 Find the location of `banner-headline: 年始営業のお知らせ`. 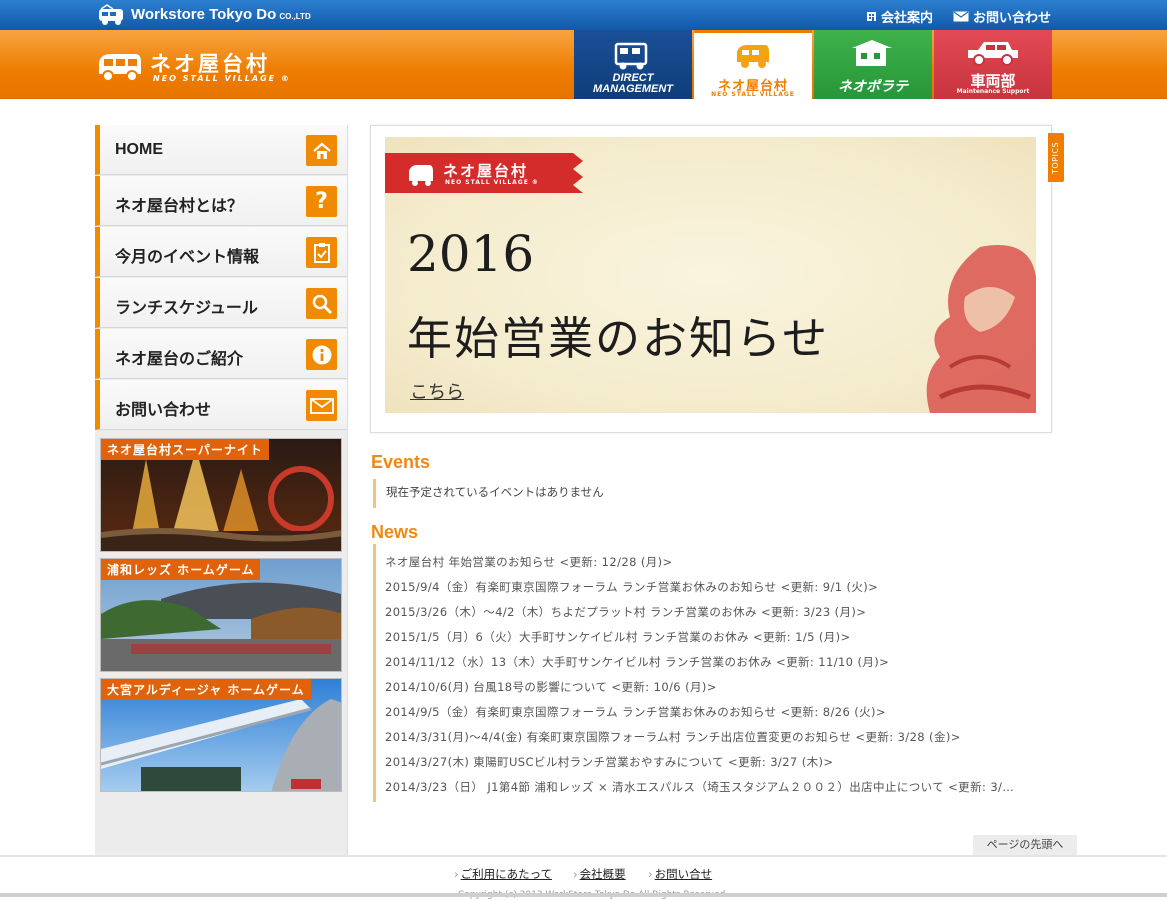

banner-headline: 年始営業のお知らせ is located at coordinates (618, 338).